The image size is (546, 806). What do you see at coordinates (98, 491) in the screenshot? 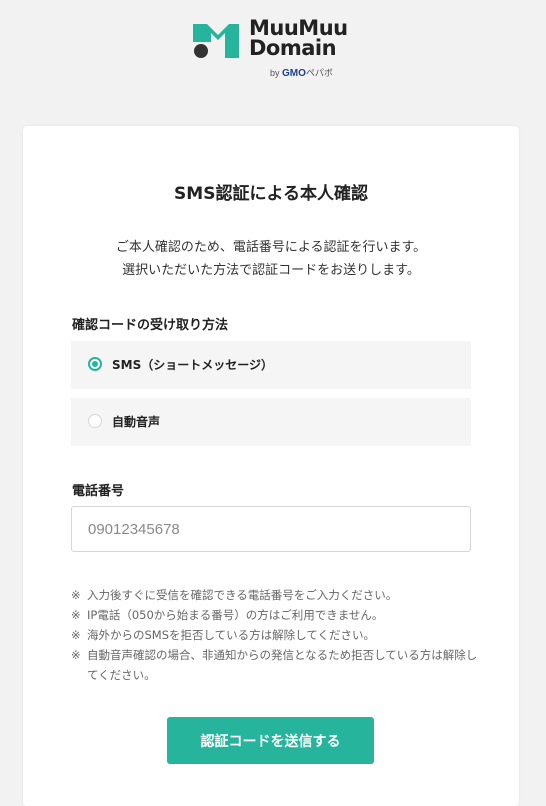
I see `phone-label: 電話番号` at bounding box center [98, 491].